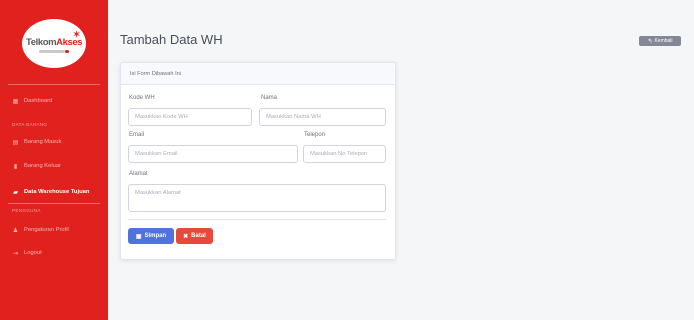 This screenshot has width=694, height=320. I want to click on save-icon: ▣, so click(138, 236).